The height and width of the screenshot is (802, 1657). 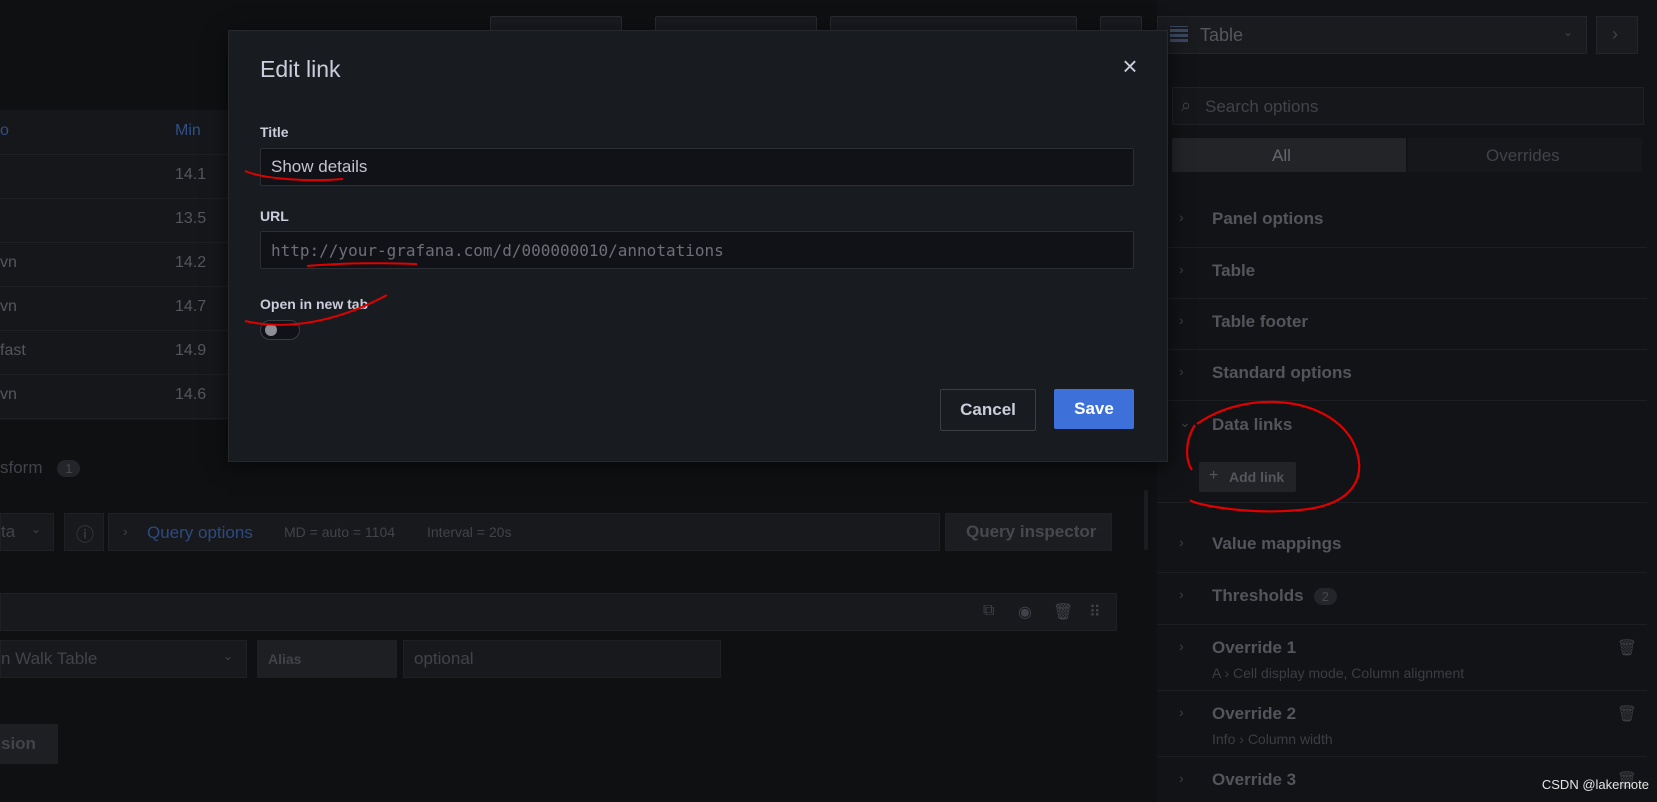 I want to click on drag-handle-icon: ⠿, so click(x=1095, y=612).